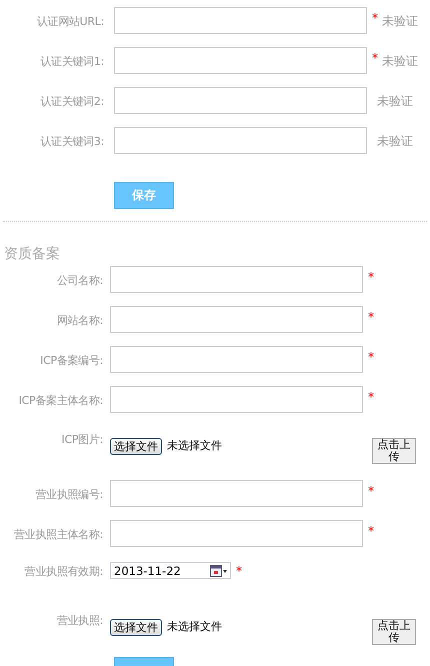  Describe the element at coordinates (60, 400) in the screenshot. I see `field-label: ICP备案主体名称:` at that location.